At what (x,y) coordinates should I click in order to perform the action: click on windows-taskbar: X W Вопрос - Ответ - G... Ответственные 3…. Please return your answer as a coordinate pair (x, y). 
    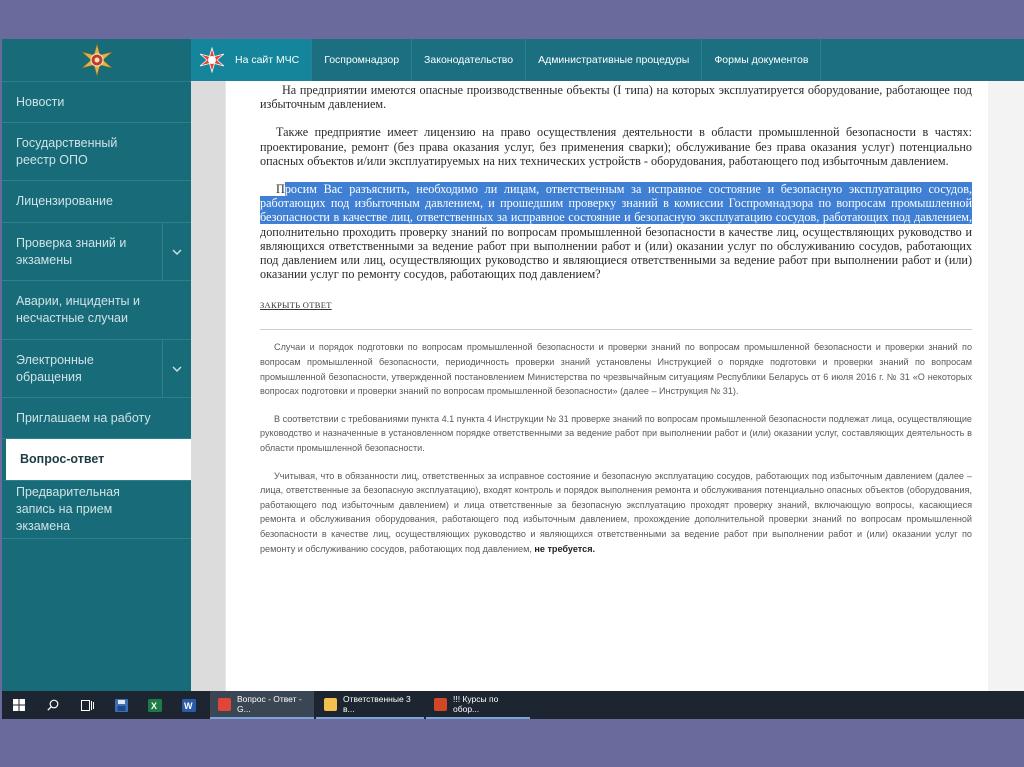
    Looking at the image, I should click on (513, 705).